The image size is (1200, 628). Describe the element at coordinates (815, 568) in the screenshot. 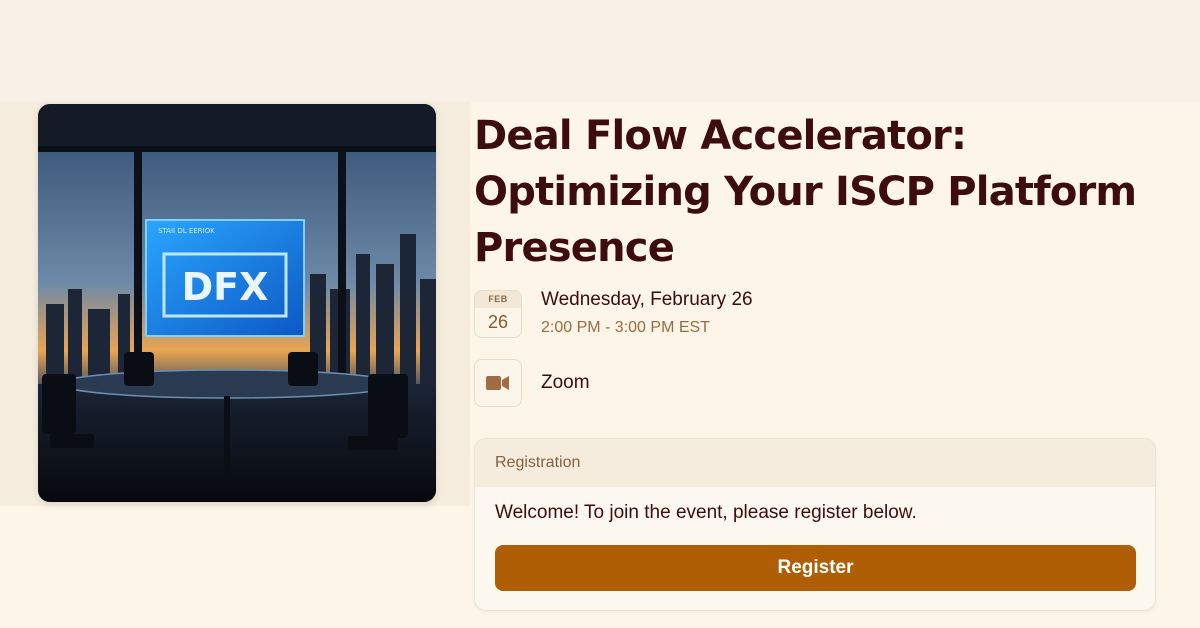

I see `register-button: Register` at that location.